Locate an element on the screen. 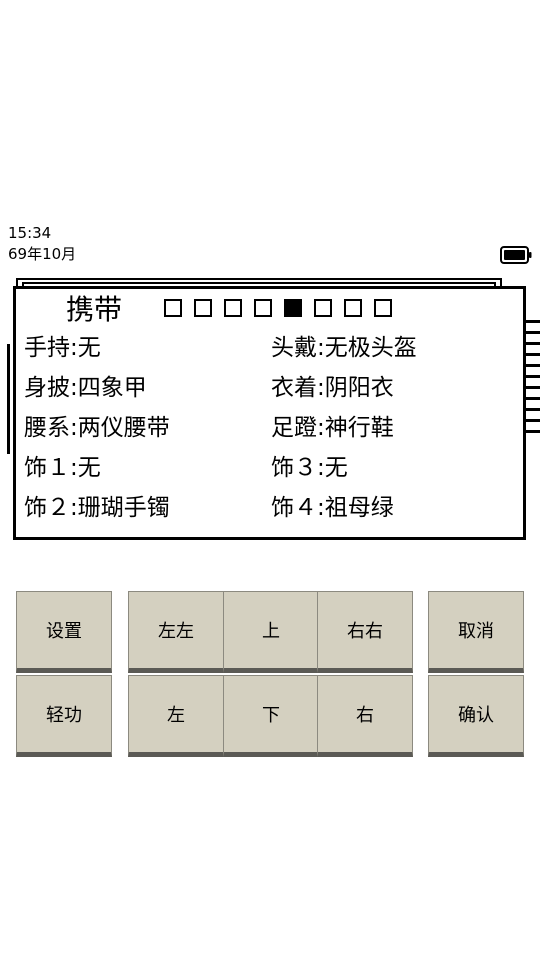  cancel-button: 取消 is located at coordinates (476, 632).